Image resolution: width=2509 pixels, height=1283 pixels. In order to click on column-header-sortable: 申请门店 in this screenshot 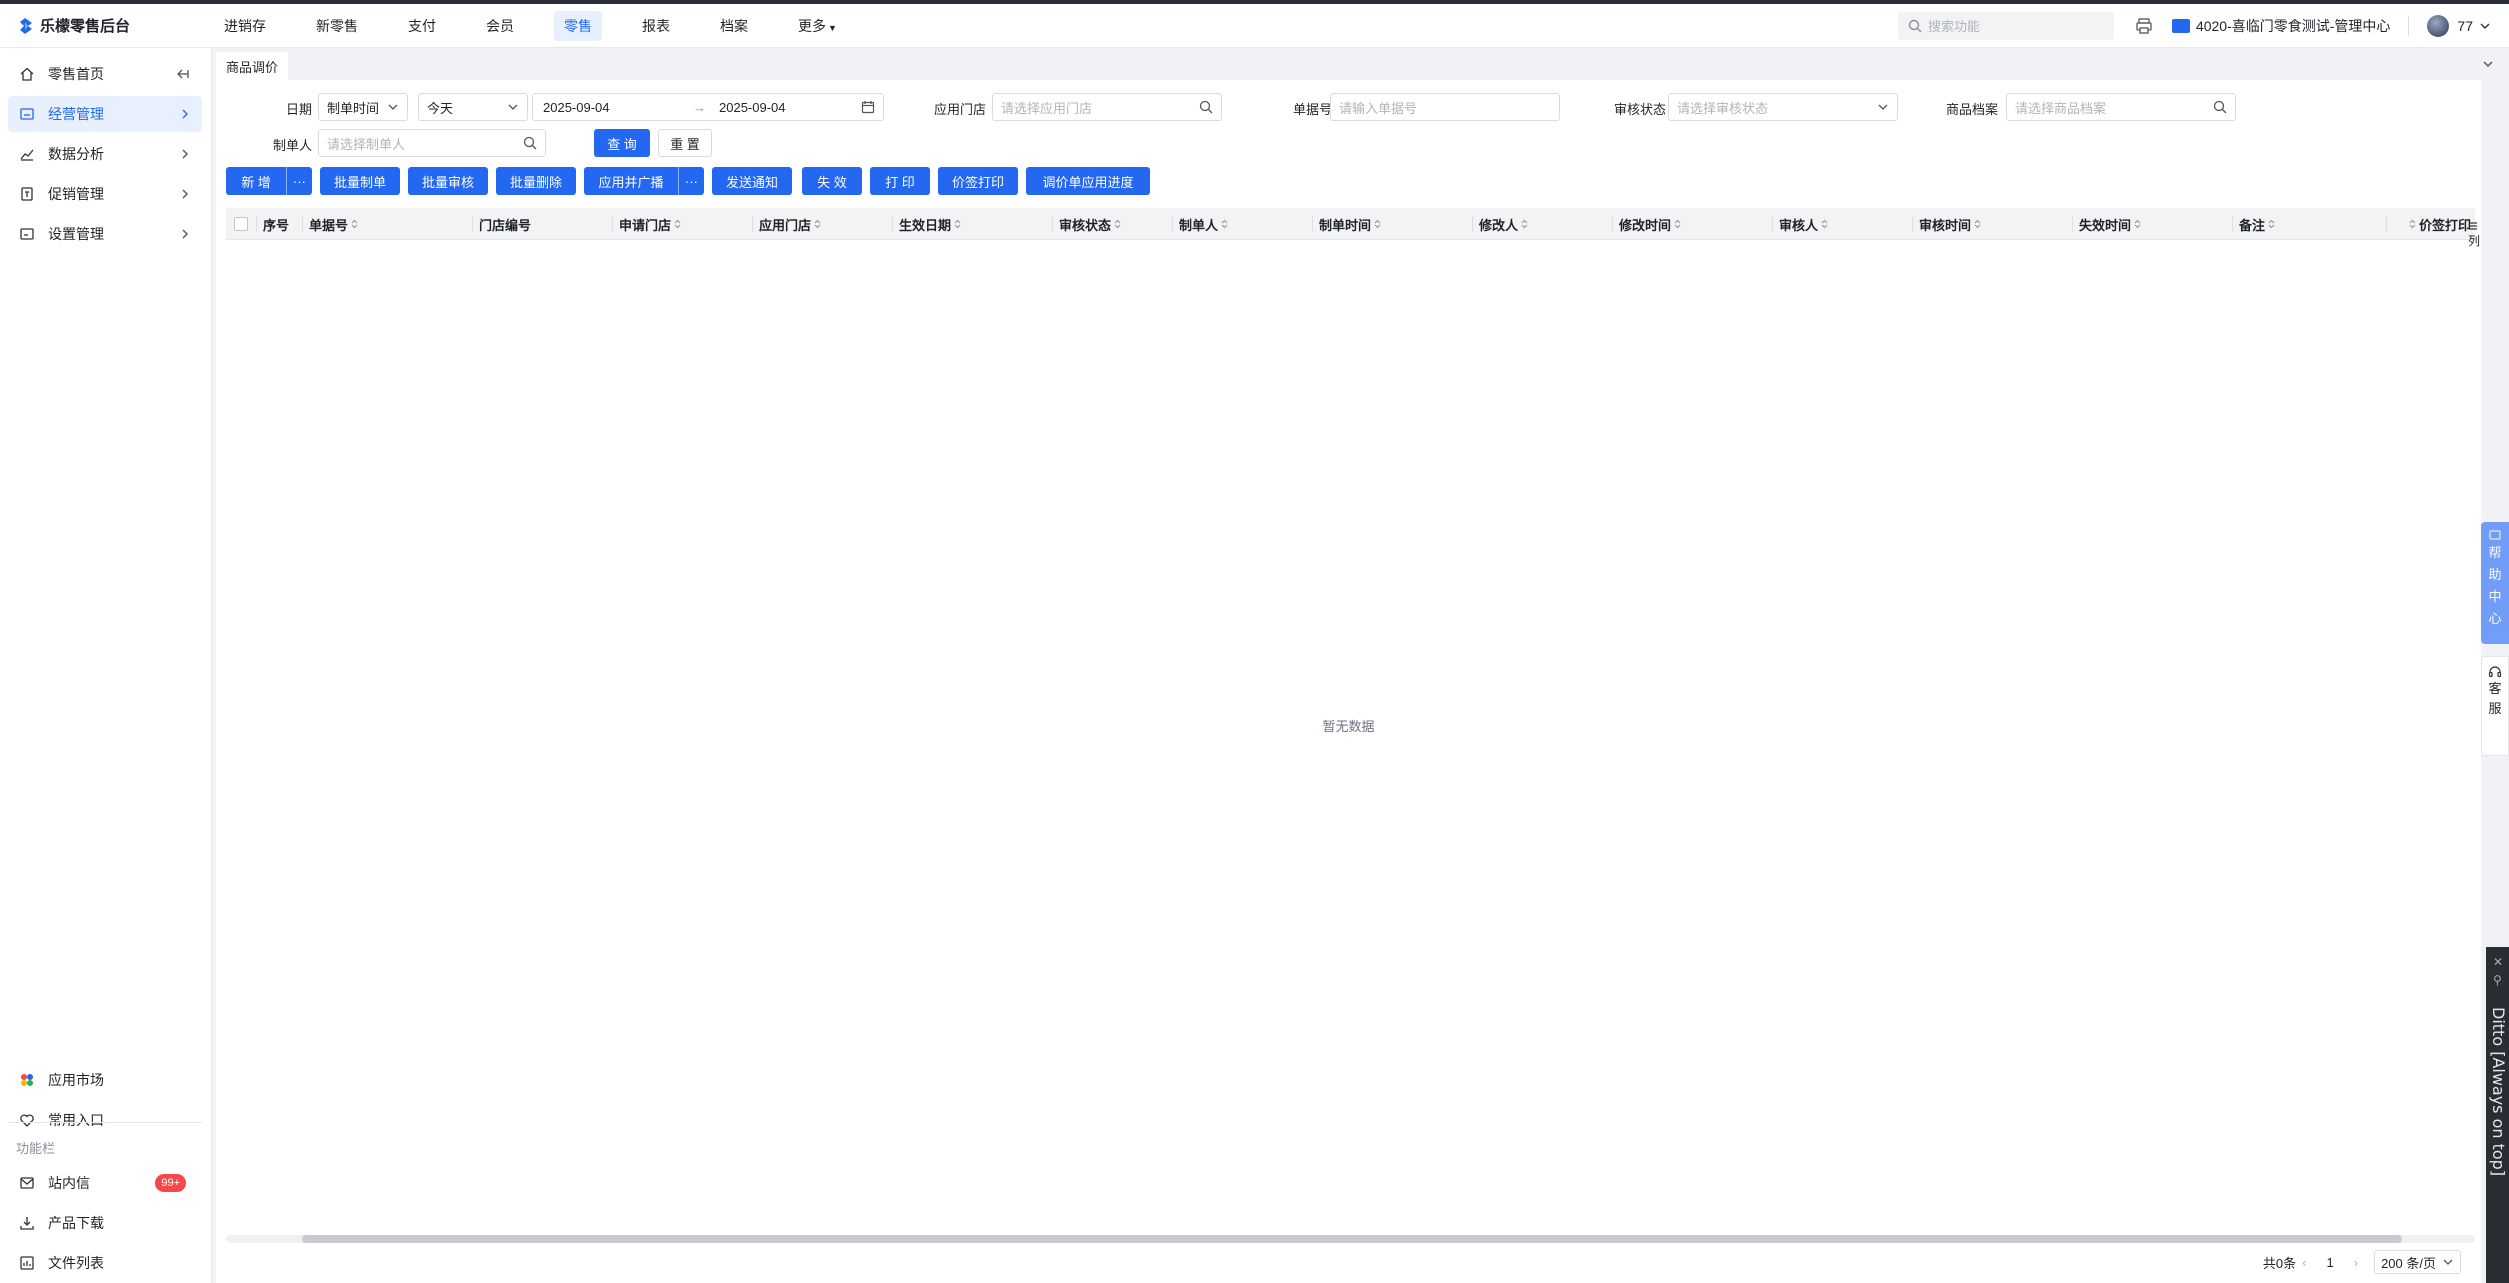, I will do `click(646, 224)`.